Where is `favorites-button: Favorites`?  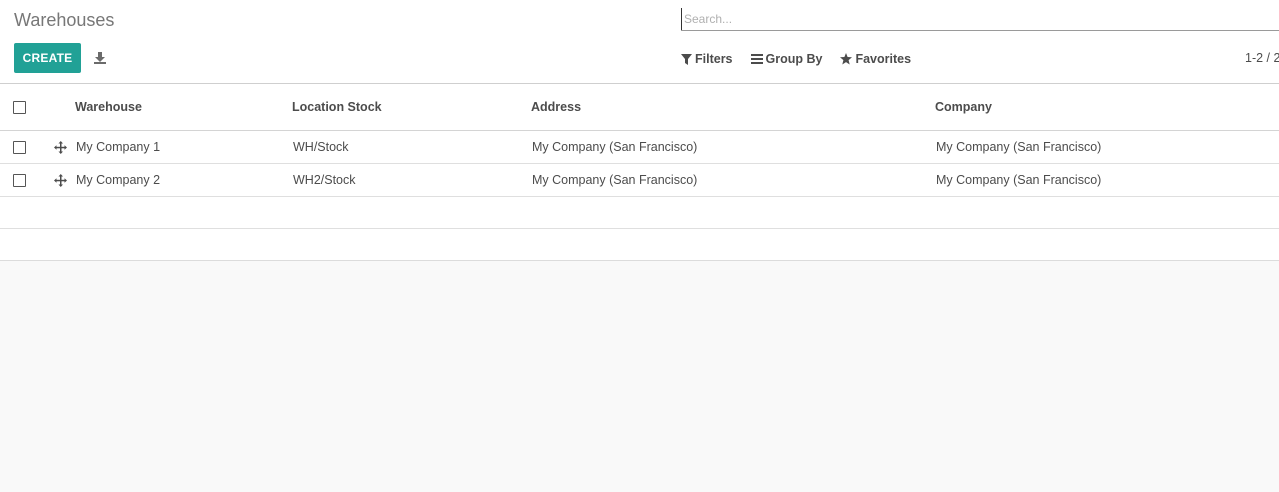
favorites-button: Favorites is located at coordinates (875, 59).